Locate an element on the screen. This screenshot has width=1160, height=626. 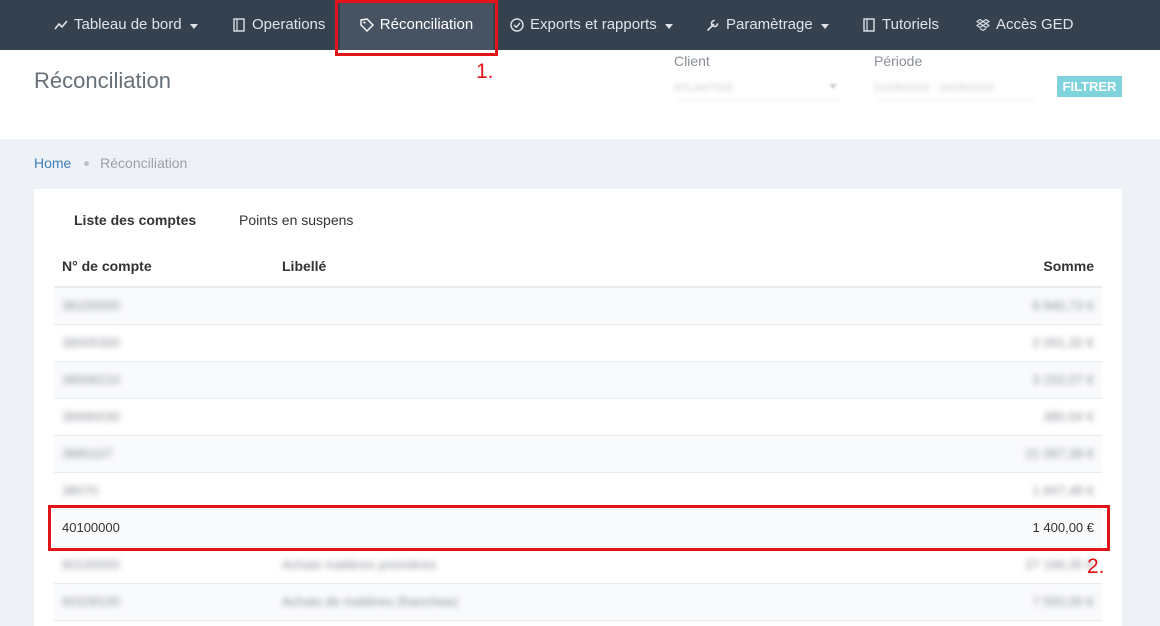
annotation-number-1: 1. is located at coordinates (485, 71).